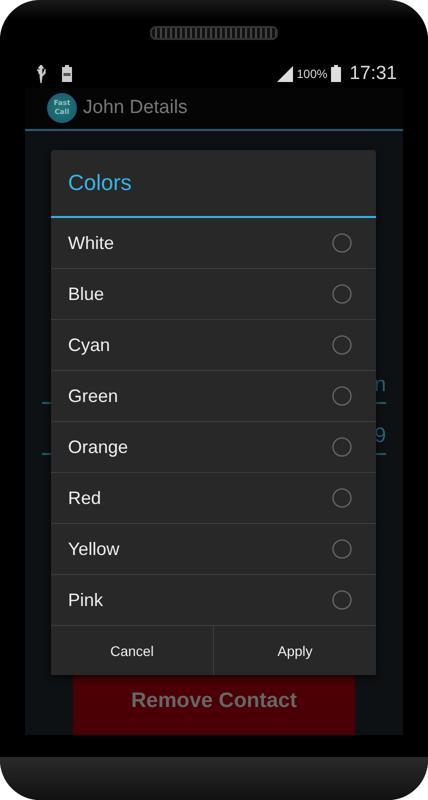 Image resolution: width=428 pixels, height=800 pixels. What do you see at coordinates (85, 498) in the screenshot?
I see `option-label: Red` at bounding box center [85, 498].